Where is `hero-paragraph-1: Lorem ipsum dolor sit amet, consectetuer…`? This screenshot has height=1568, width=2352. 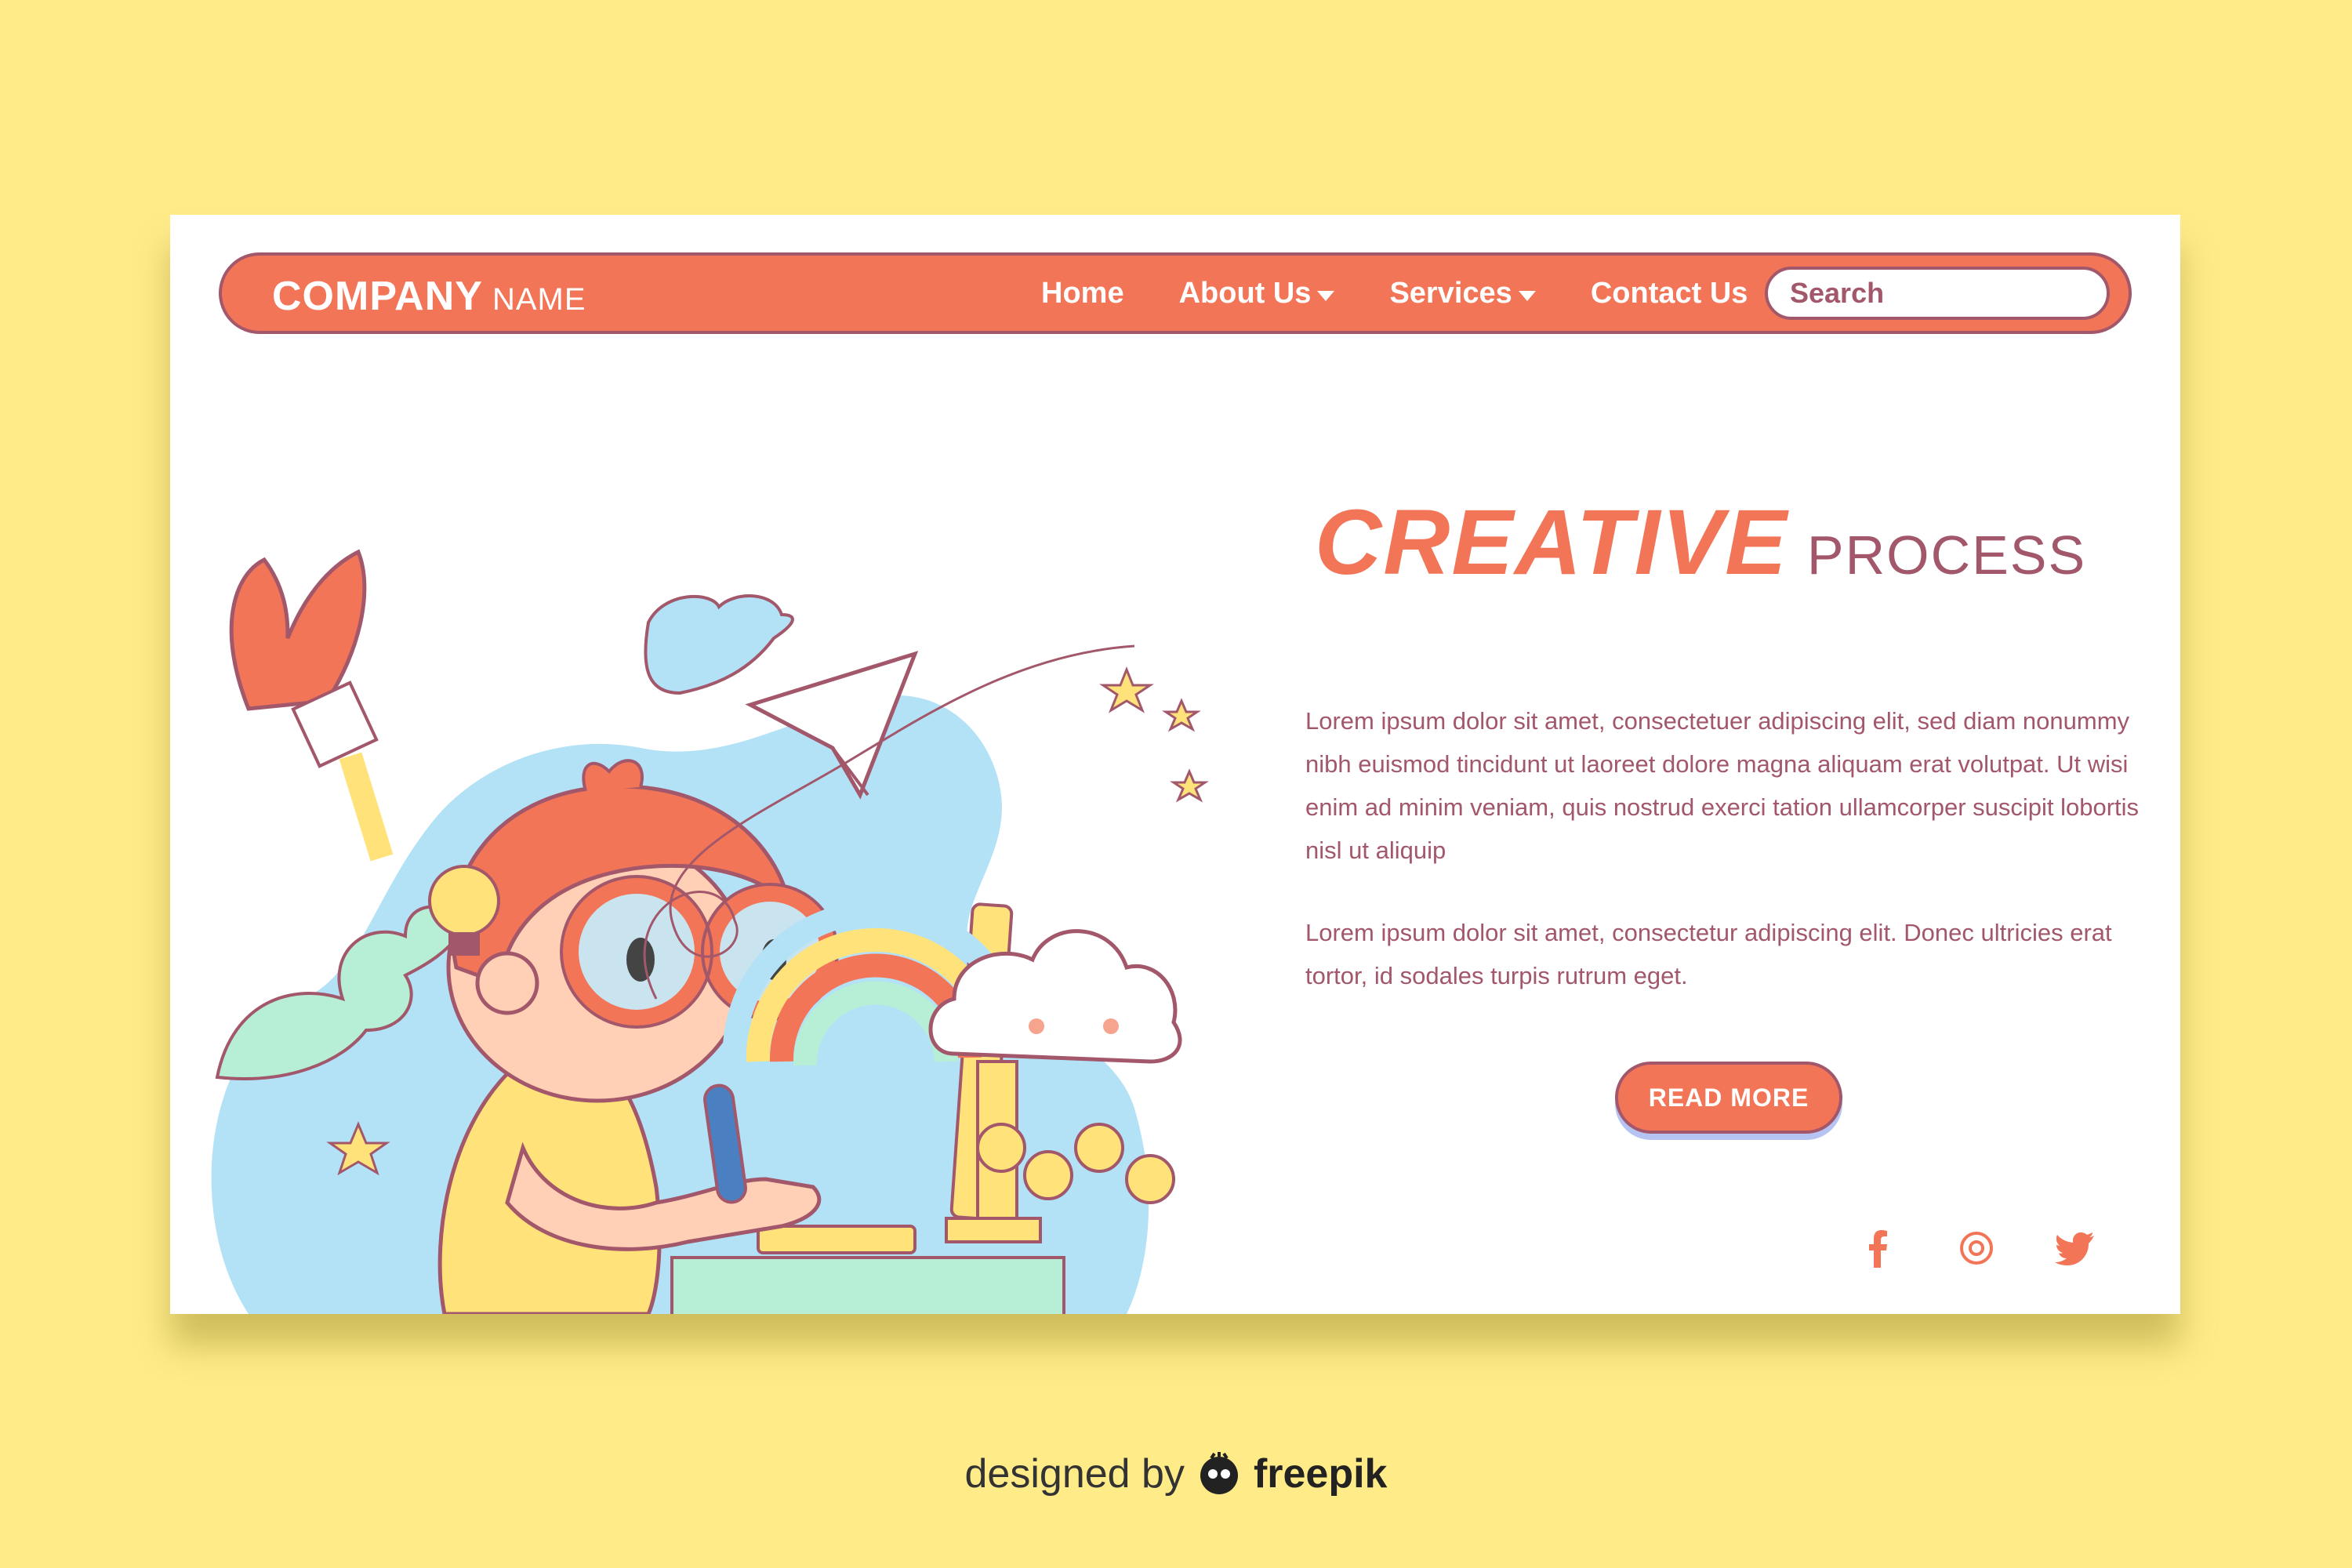
hero-paragraph-1: Lorem ipsum dolor sit amet, consectetuer… is located at coordinates (1722, 785).